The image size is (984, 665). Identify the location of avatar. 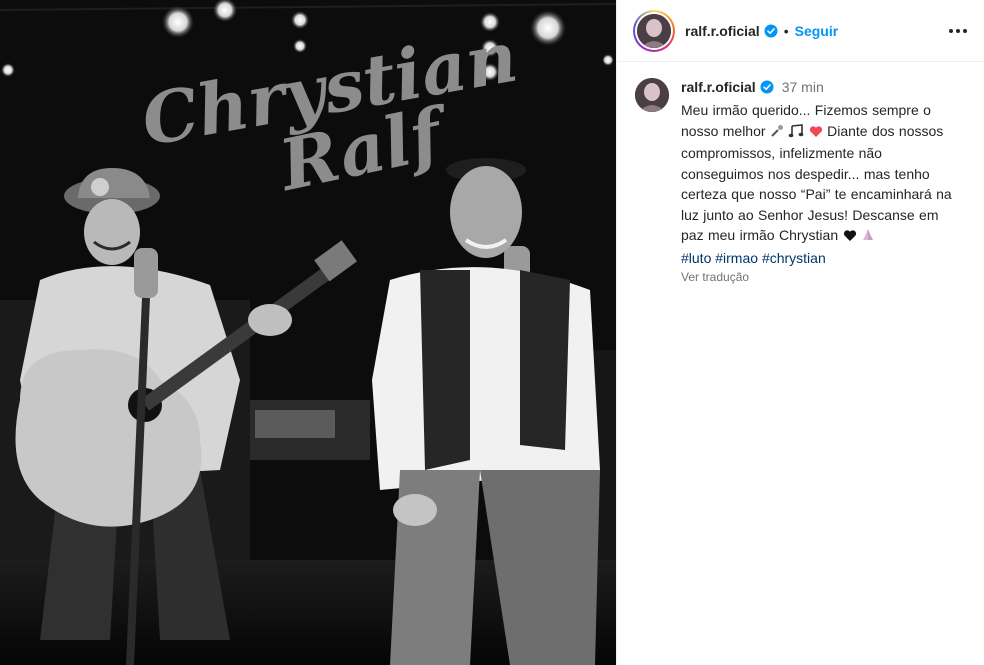
(654, 30).